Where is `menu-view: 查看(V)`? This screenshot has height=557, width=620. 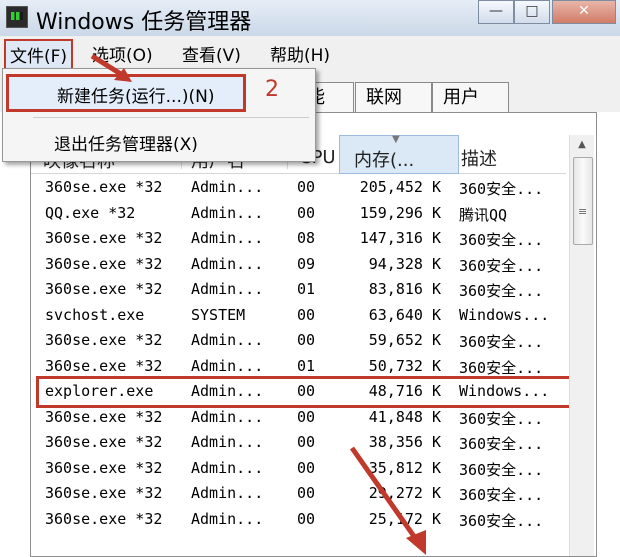
menu-view: 查看(V) is located at coordinates (211, 53).